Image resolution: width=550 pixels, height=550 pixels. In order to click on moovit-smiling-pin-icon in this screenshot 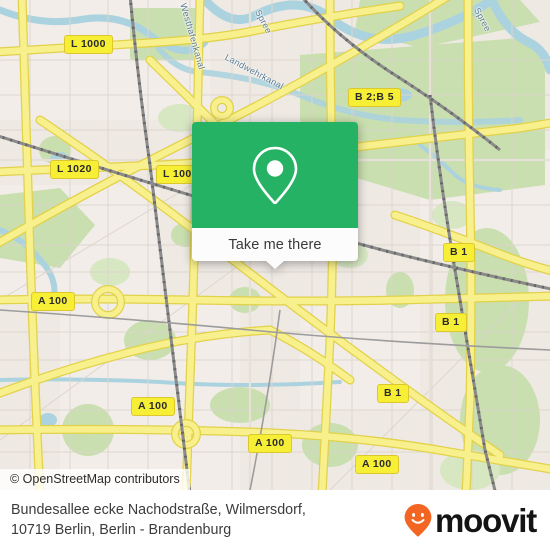, I will do `click(418, 520)`.